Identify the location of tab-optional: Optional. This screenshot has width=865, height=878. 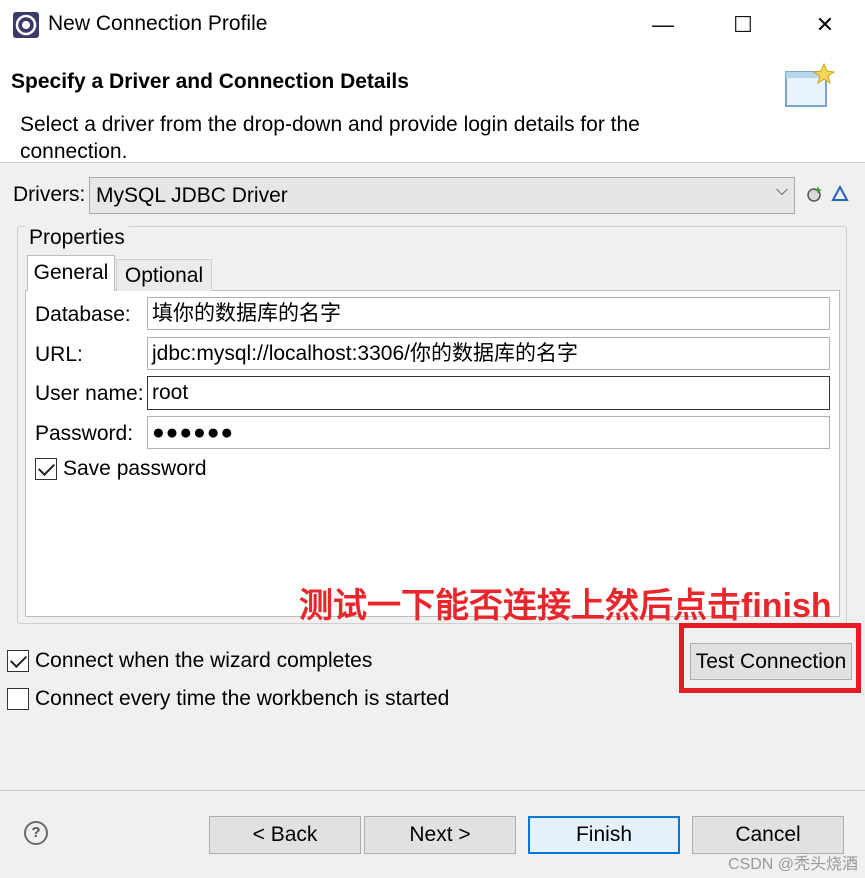
(164, 275).